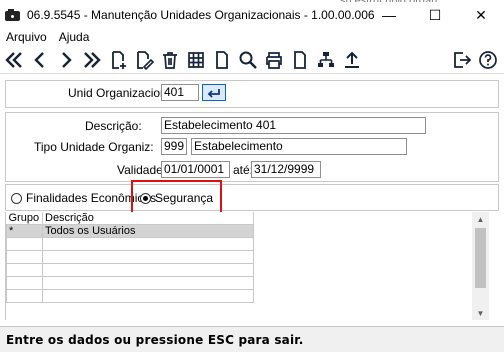  I want to click on menu-arquivo: Arquivo, so click(26, 37).